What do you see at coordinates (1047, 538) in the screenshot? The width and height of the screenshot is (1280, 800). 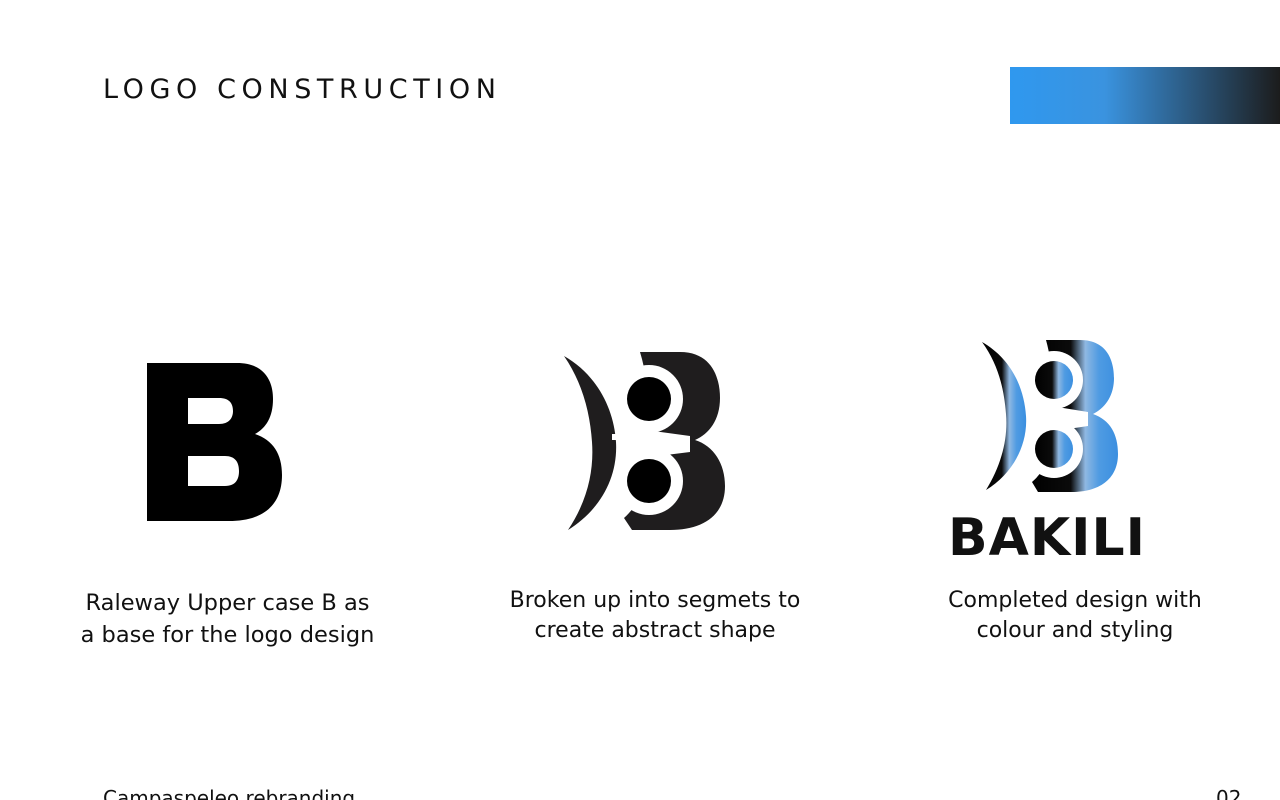 I see `logo-wordmark: BAKILI` at bounding box center [1047, 538].